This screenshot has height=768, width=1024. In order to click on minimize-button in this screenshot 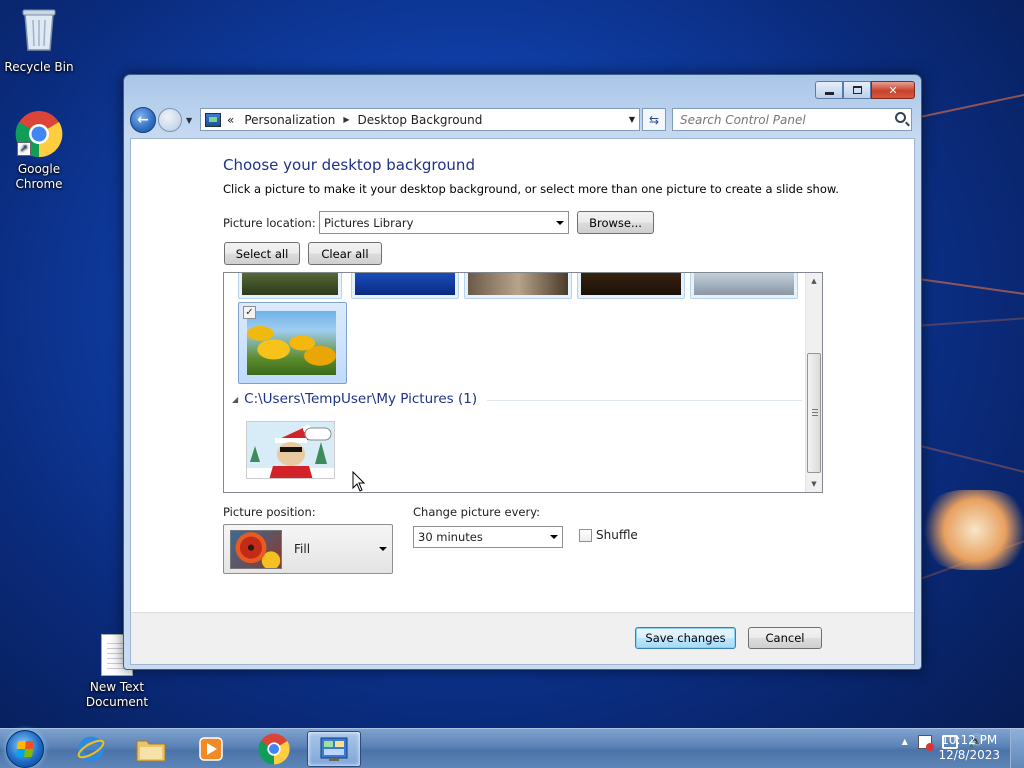, I will do `click(829, 90)`.